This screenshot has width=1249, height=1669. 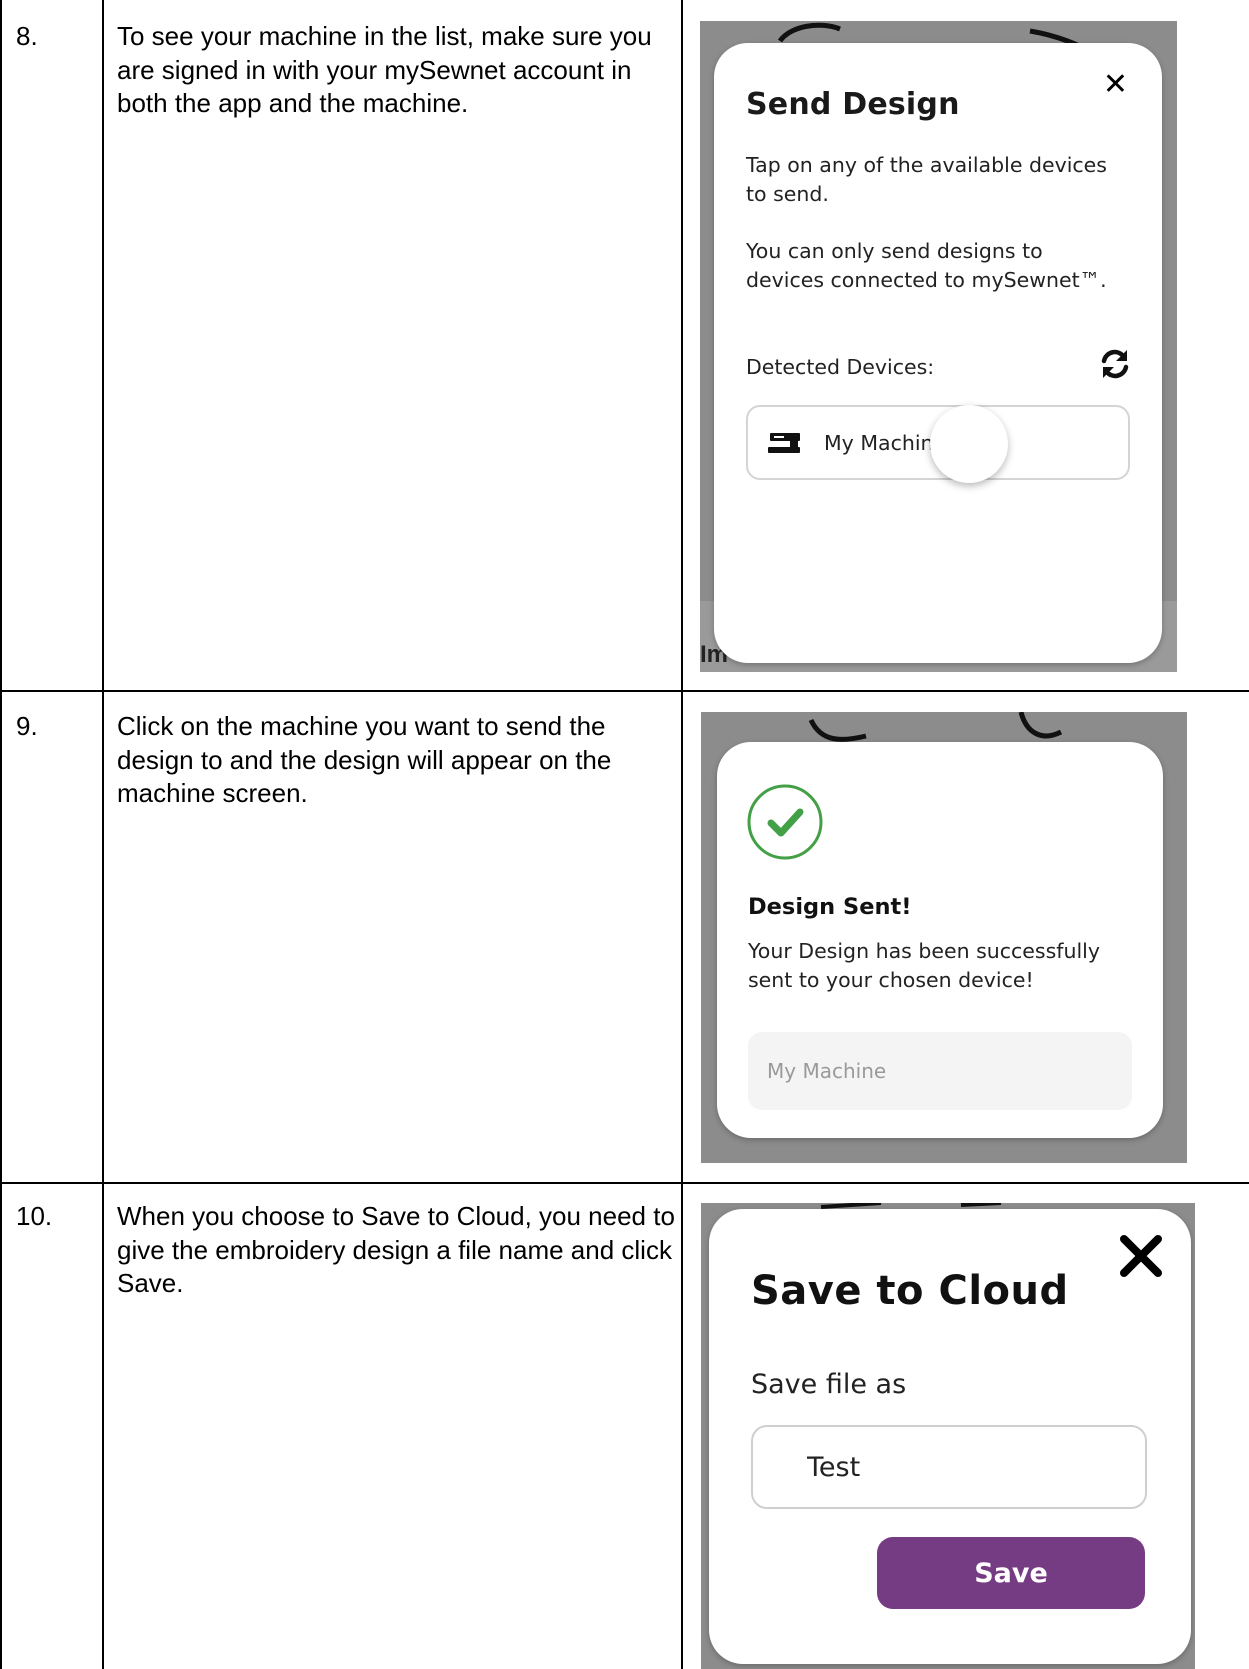 I want to click on sewing-machine-icon, so click(x=784, y=443).